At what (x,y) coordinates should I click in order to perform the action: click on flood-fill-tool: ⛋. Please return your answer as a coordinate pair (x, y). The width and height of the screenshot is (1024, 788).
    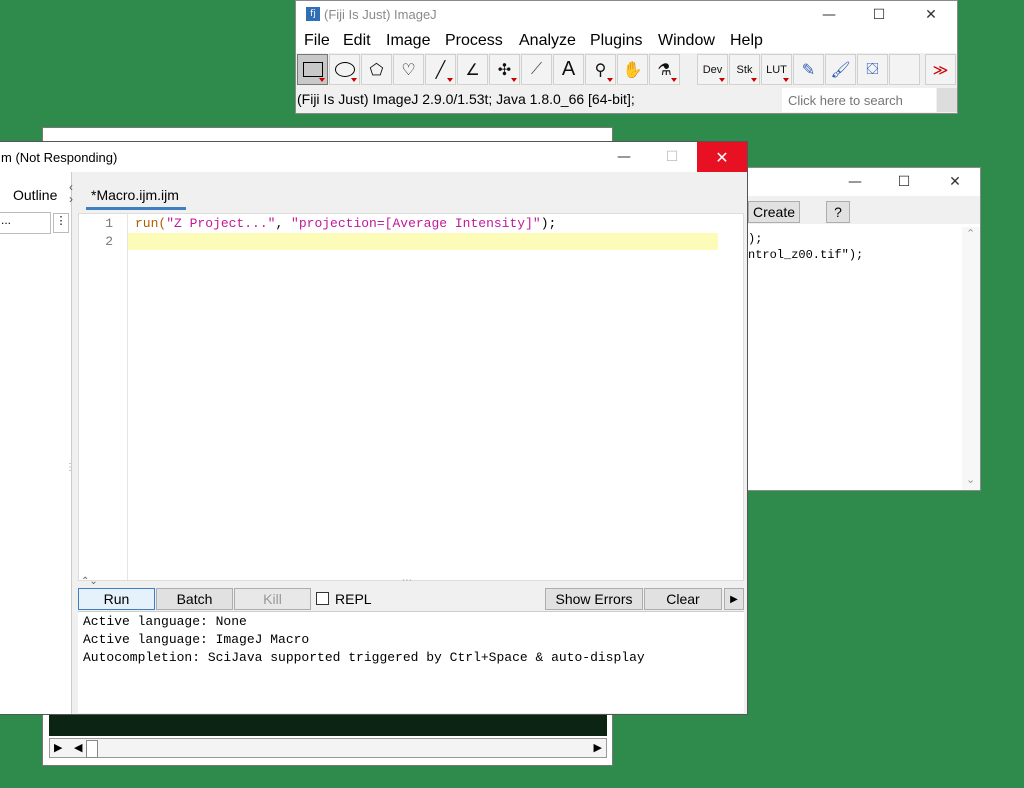
    Looking at the image, I should click on (872, 69).